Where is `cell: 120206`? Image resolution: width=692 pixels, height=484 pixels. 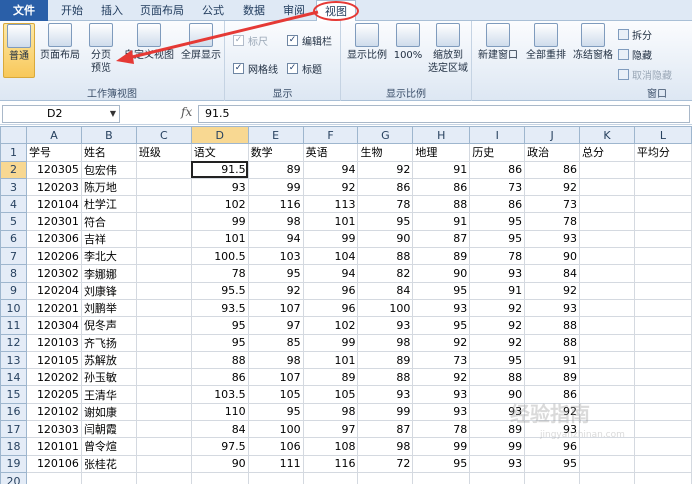
cell: 120206 is located at coordinates (53, 256).